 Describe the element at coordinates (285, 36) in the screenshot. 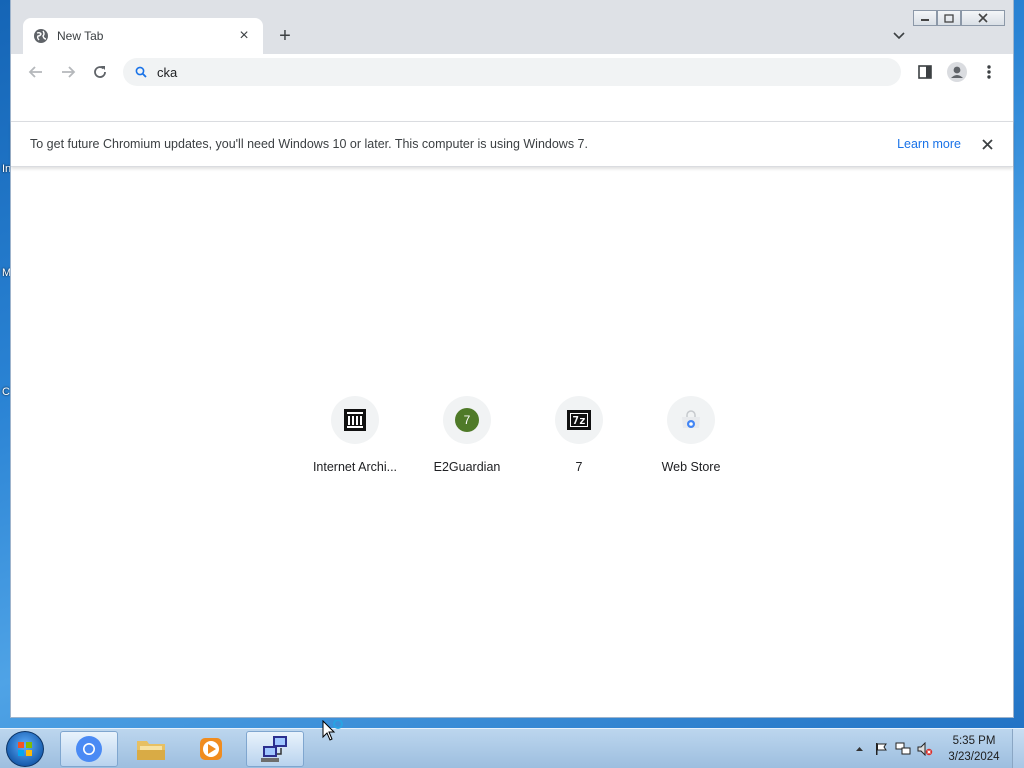

I see `new-tab-button: +` at that location.